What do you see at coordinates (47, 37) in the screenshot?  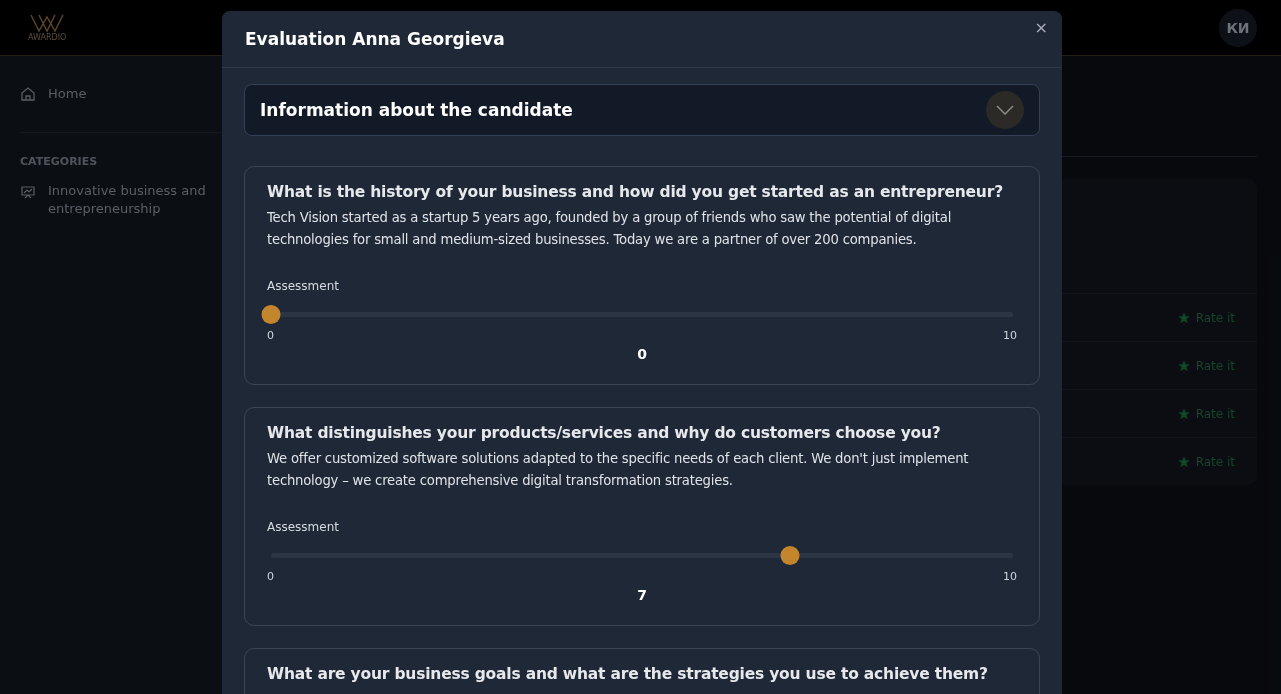 I see `logo-text: AWARDIO` at bounding box center [47, 37].